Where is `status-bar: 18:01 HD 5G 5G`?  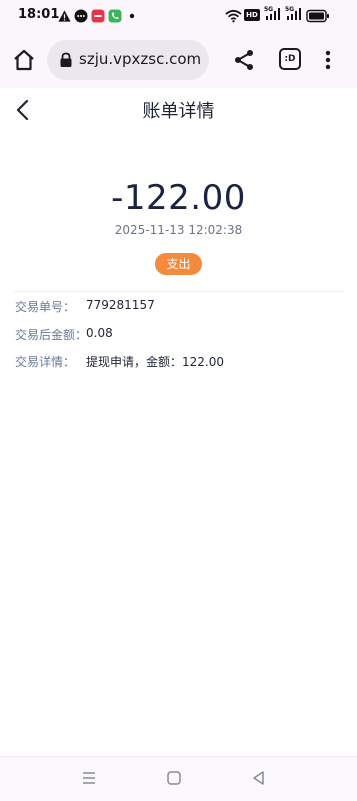
status-bar: 18:01 HD 5G 5G is located at coordinates (178, 16).